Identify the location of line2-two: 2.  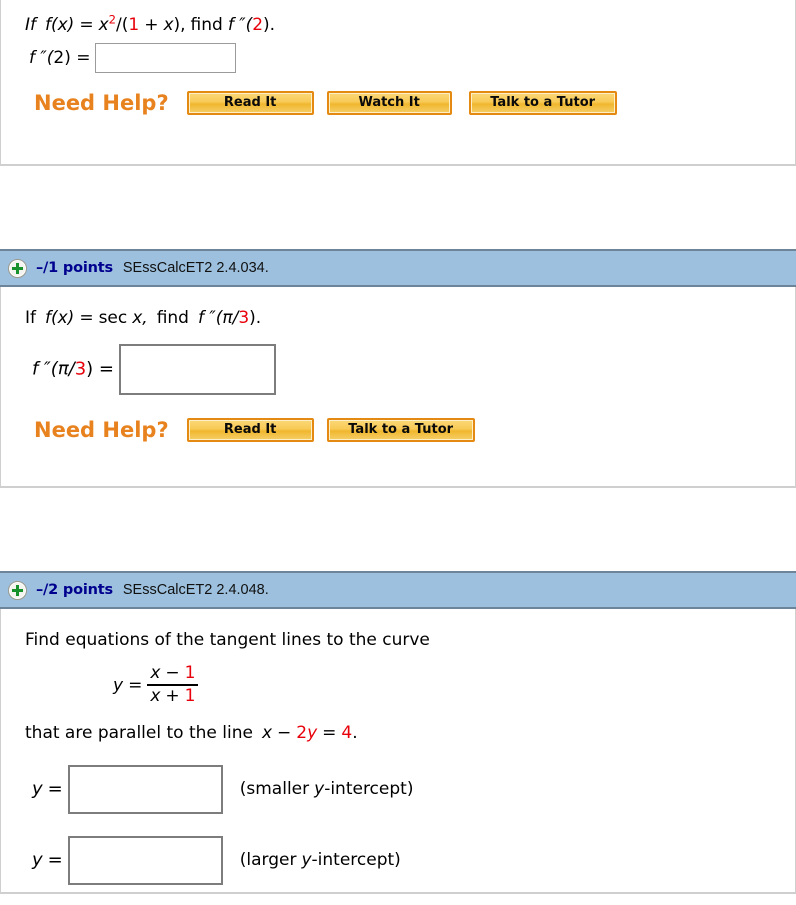
(302, 733).